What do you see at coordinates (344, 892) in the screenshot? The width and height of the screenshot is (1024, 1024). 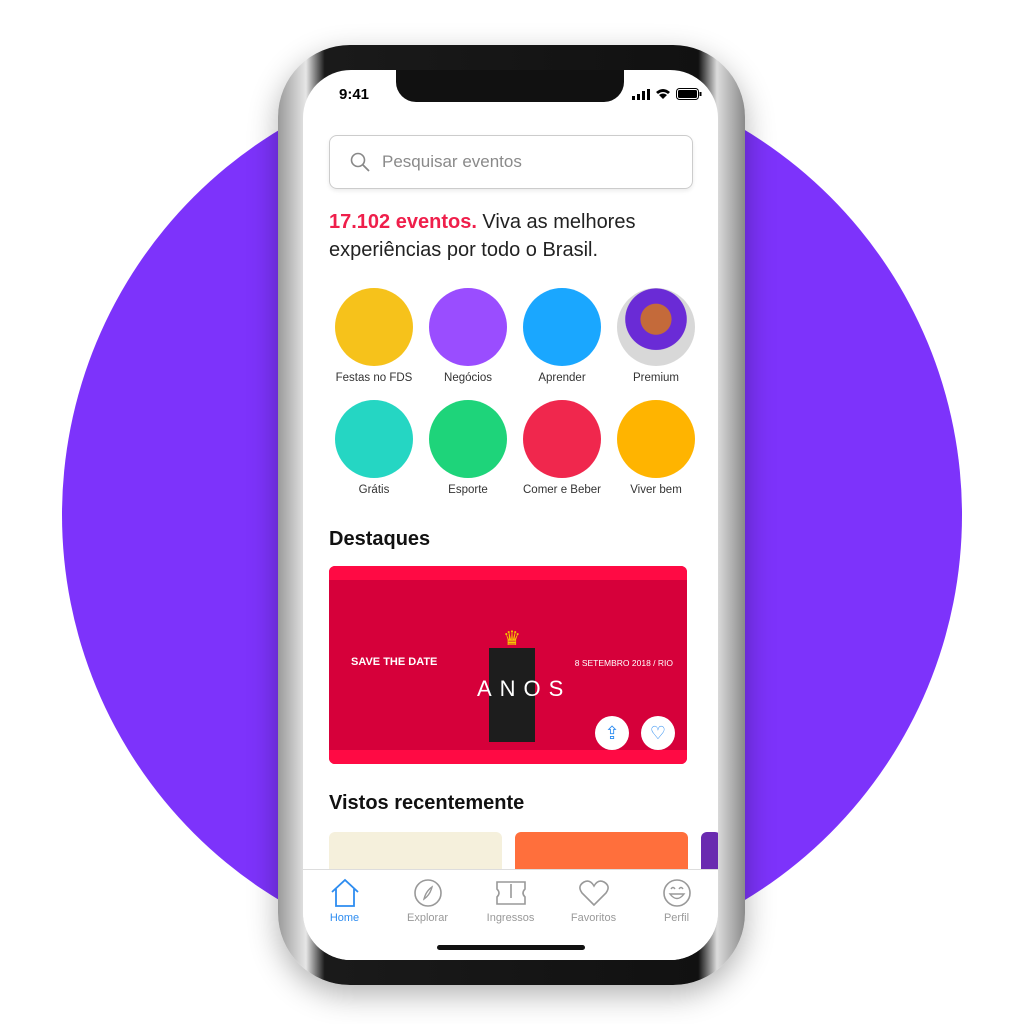 I see `home-icon` at bounding box center [344, 892].